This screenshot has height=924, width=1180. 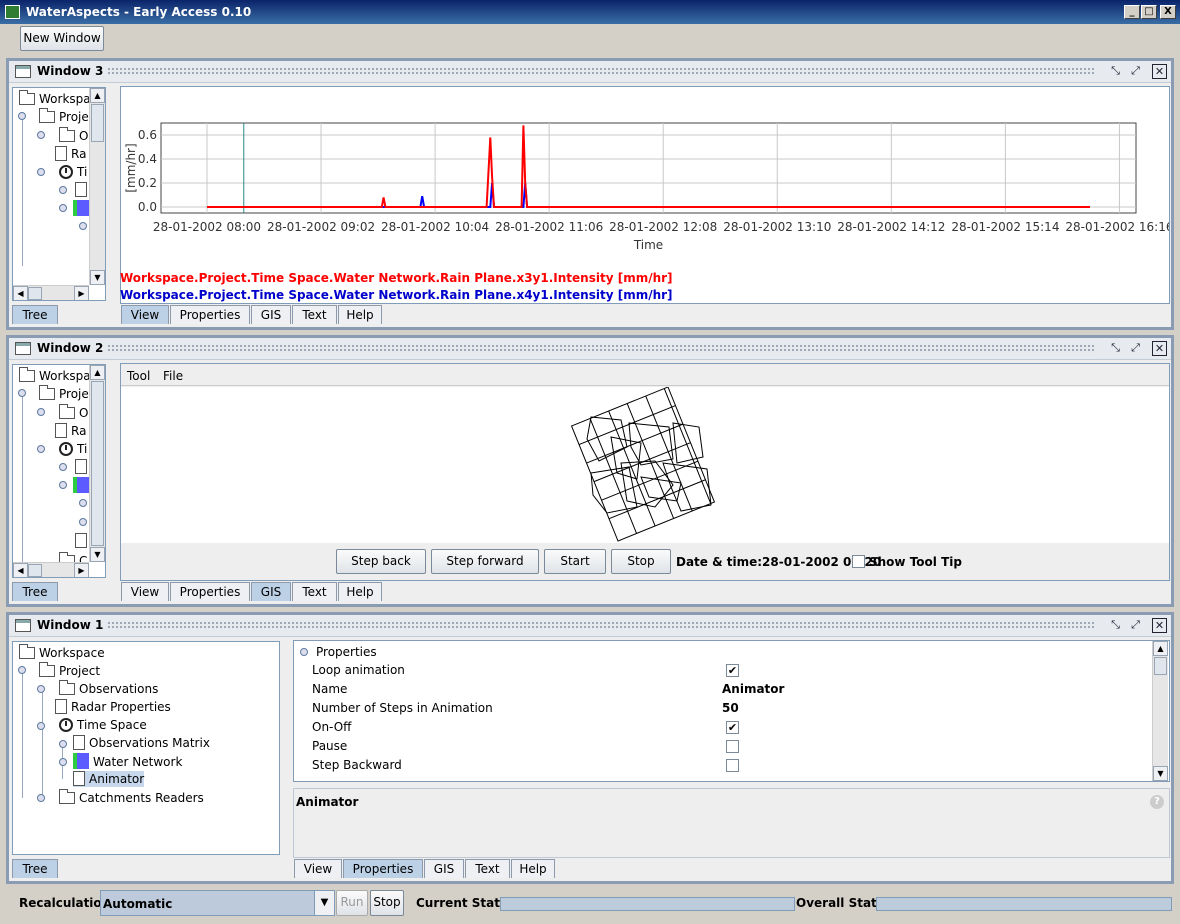 What do you see at coordinates (1157, 802) in the screenshot?
I see `help-icon: ?` at bounding box center [1157, 802].